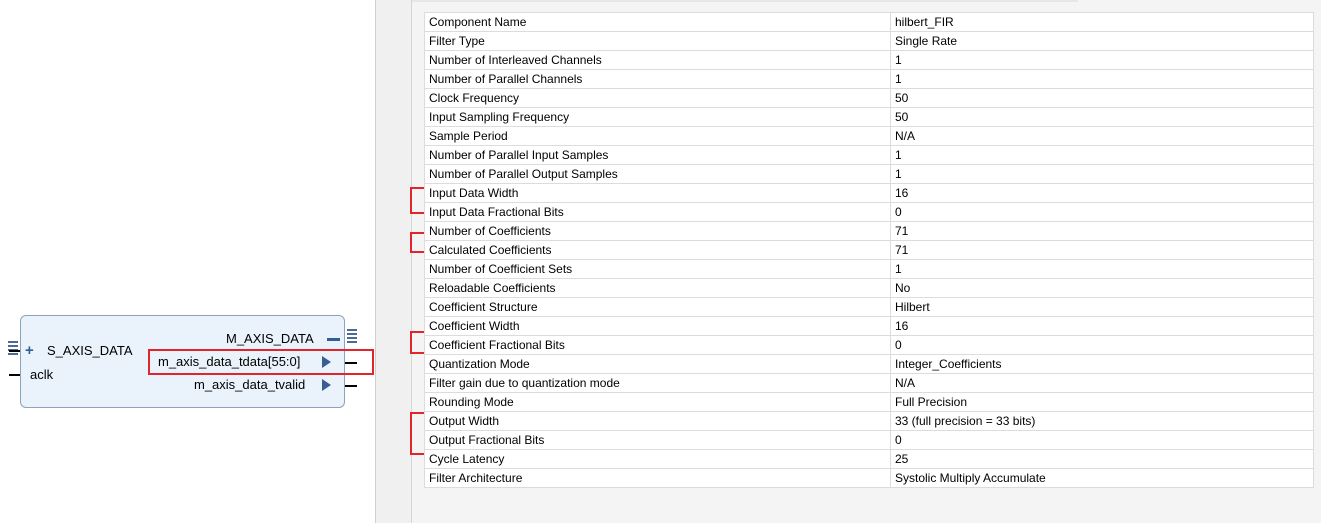 This screenshot has width=1321, height=523. I want to click on parameter-name: Number of Interleaved Channels, so click(657, 60).